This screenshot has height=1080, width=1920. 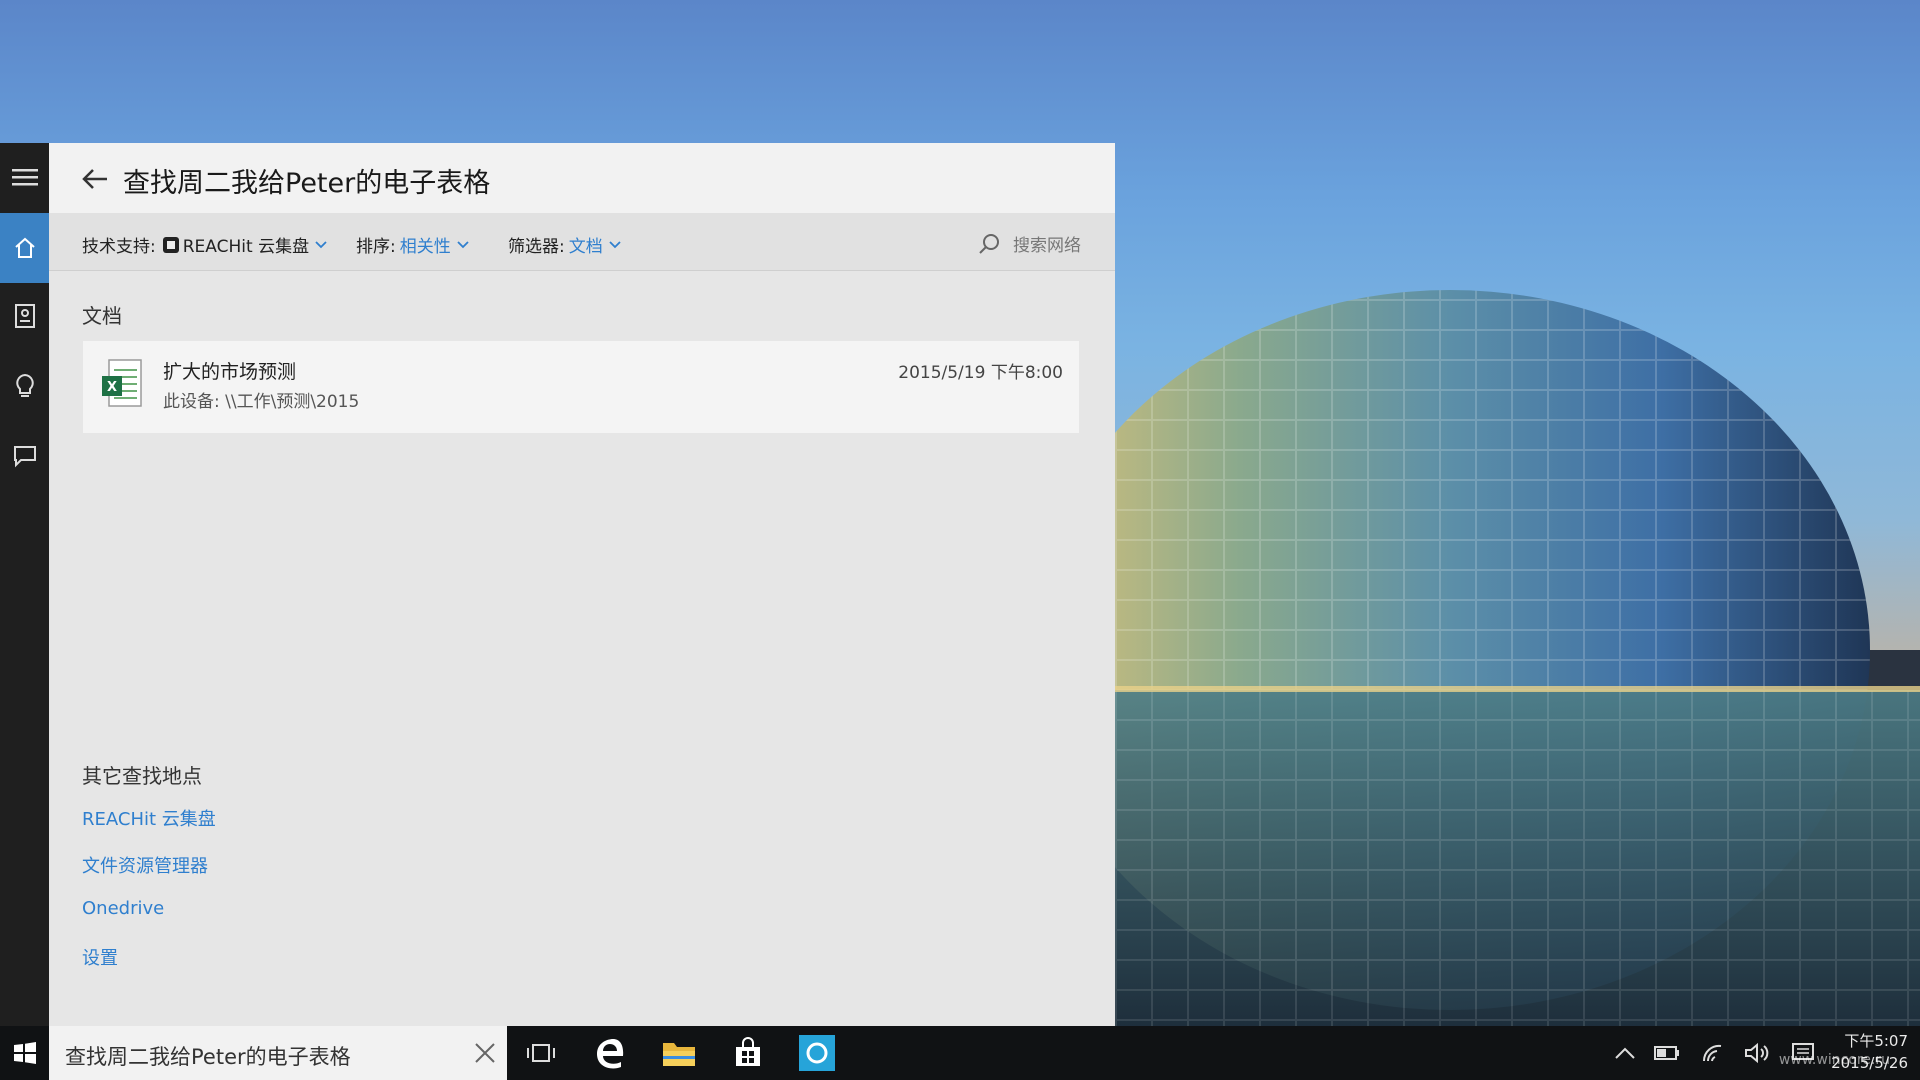 I want to click on link-onedrive: Onedrive, so click(x=123, y=908).